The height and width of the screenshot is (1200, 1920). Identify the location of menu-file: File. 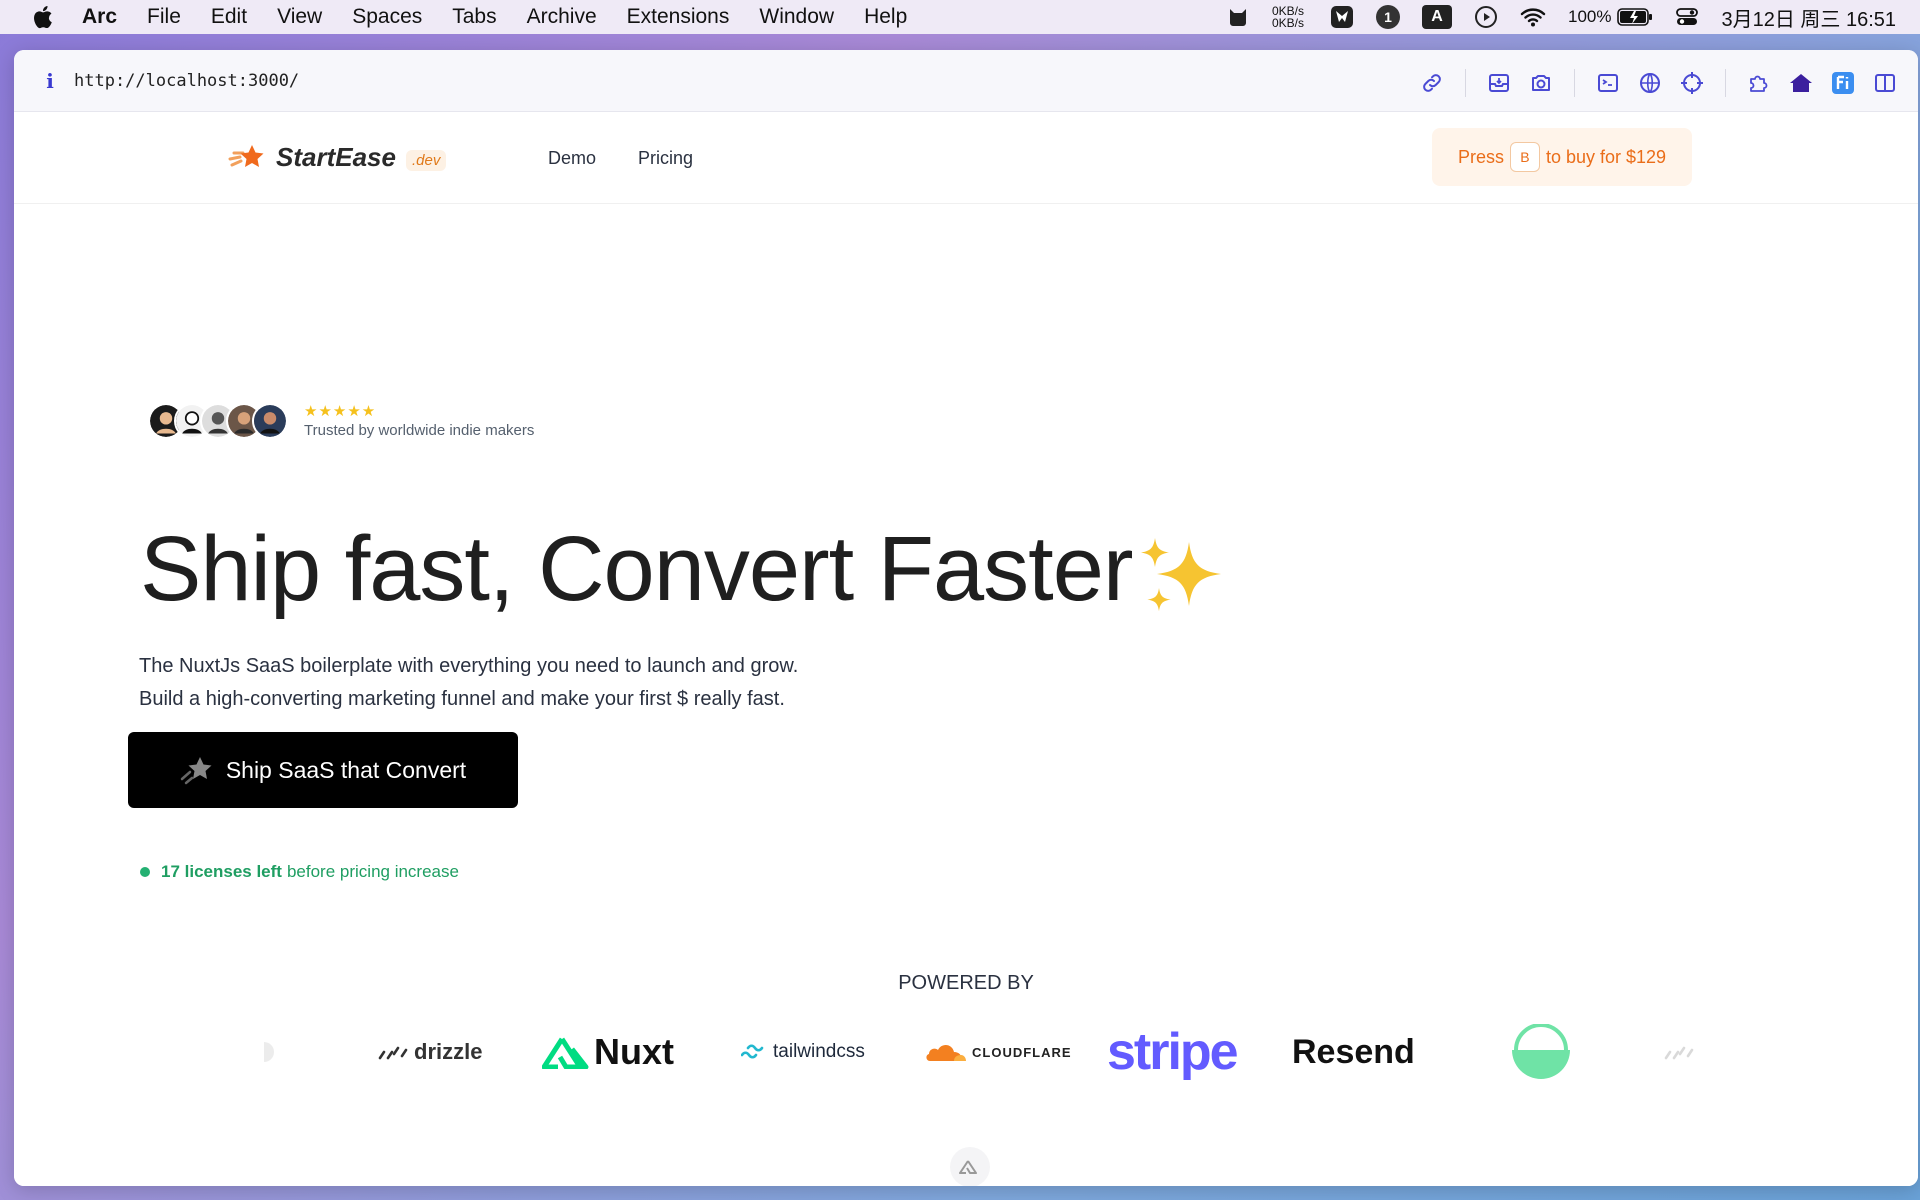
(164, 17).